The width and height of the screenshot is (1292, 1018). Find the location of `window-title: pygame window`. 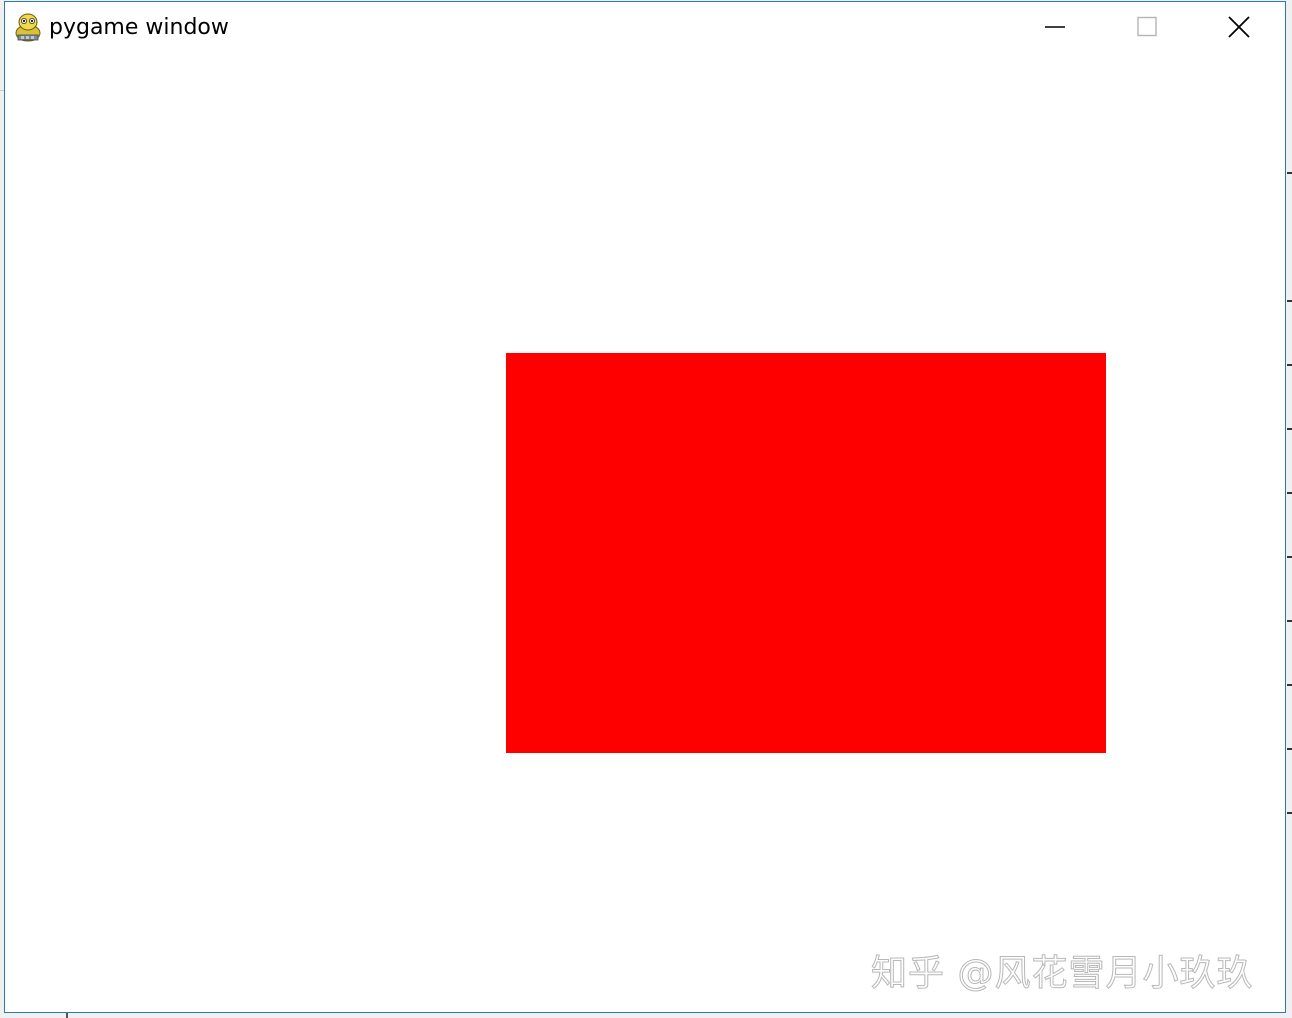

window-title: pygame window is located at coordinates (139, 27).